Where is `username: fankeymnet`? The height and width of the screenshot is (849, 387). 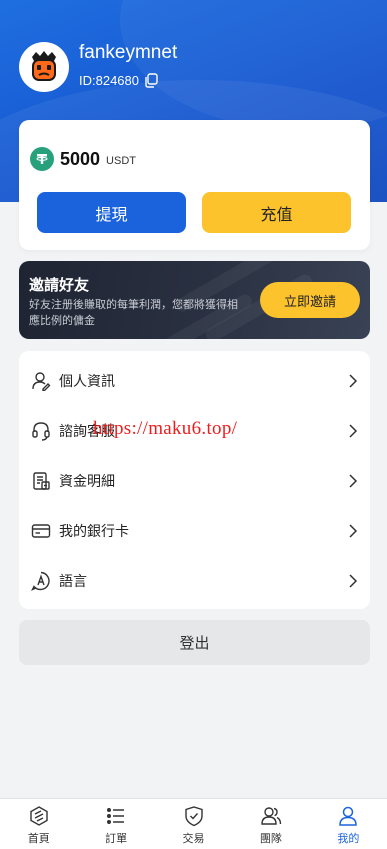
username: fankeymnet is located at coordinates (128, 52).